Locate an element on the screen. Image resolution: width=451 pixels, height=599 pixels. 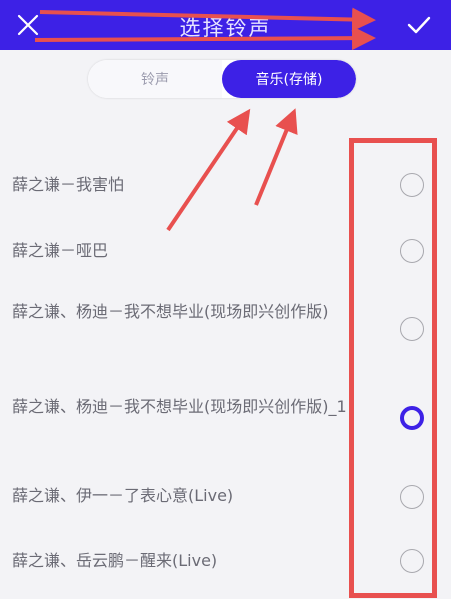
page-title: 选择铃声 is located at coordinates (225, 28).